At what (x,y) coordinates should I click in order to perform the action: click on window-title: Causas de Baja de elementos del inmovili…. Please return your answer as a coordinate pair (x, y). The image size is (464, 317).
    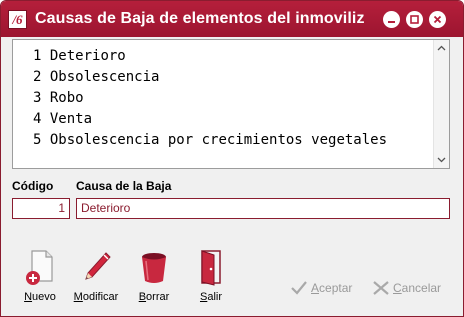
    Looking at the image, I should click on (200, 18).